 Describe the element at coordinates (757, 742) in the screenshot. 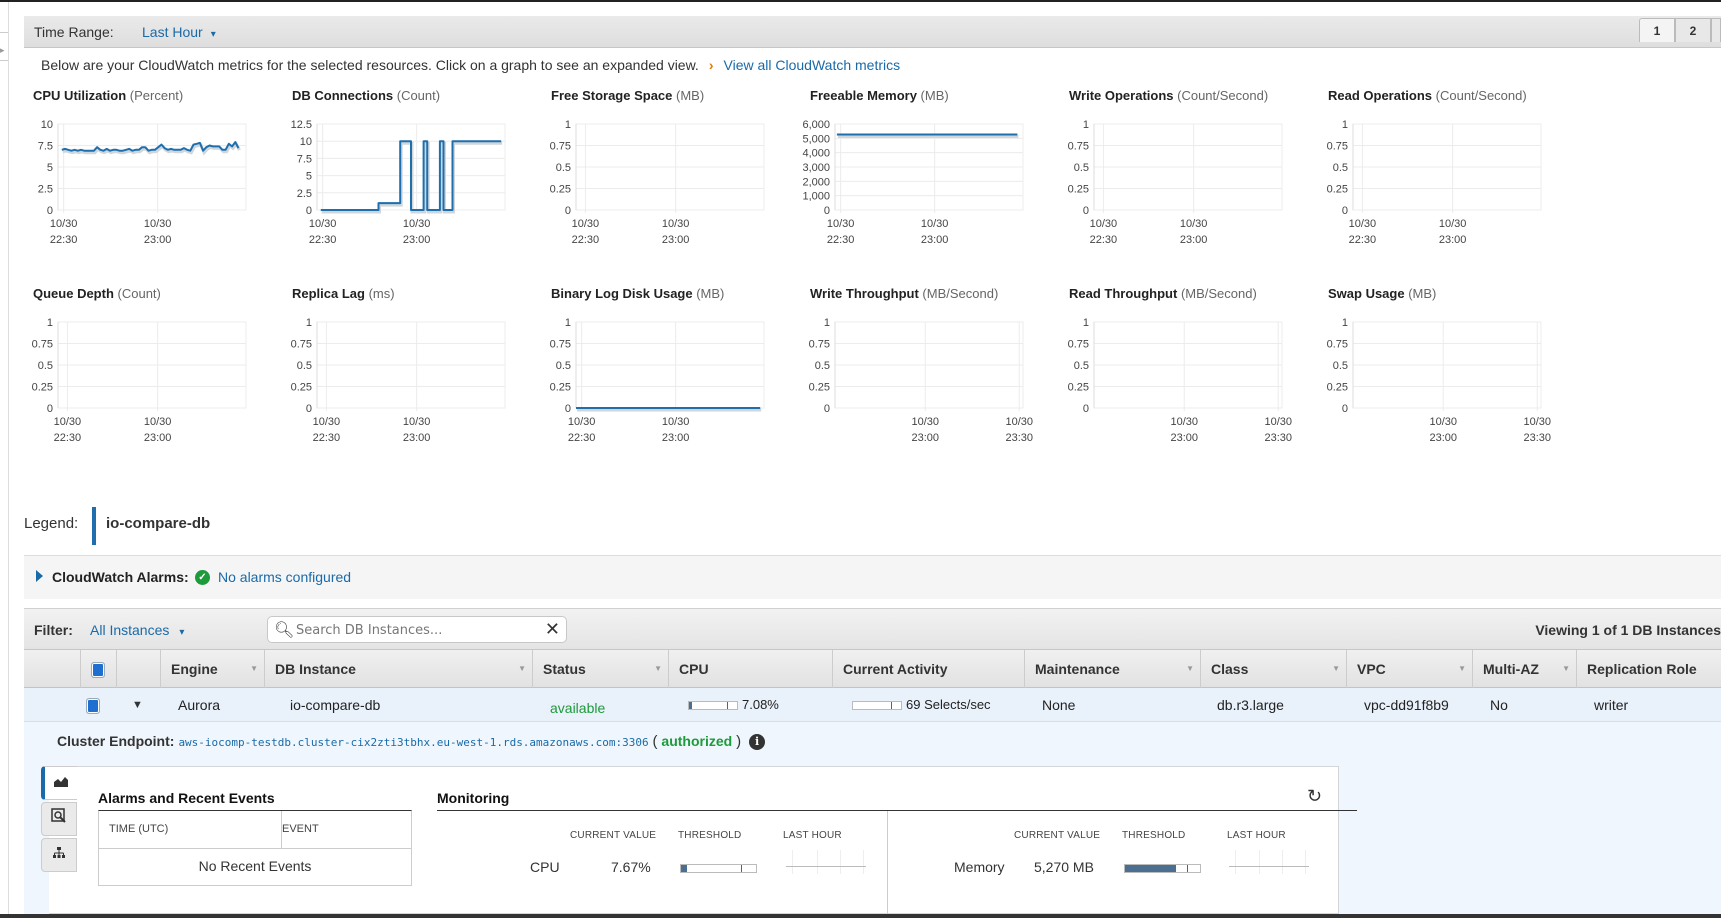

I see `info-icon: i` at that location.